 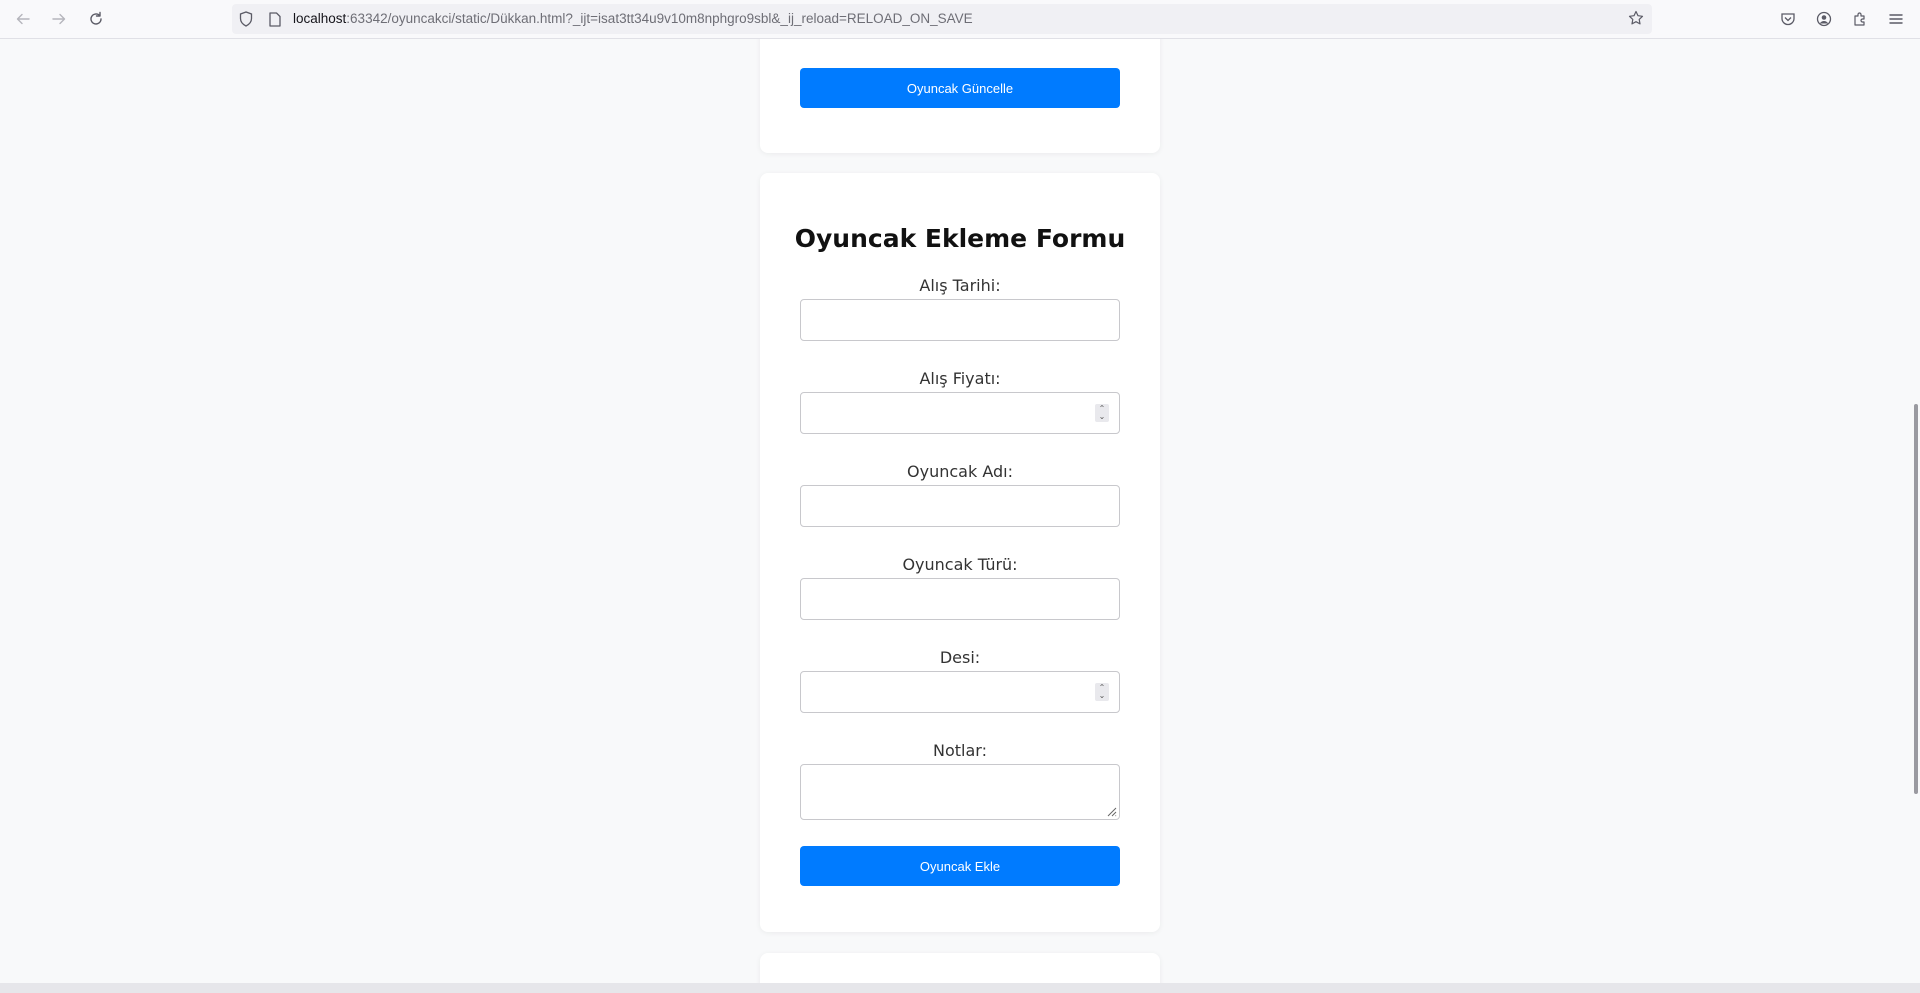 I want to click on shield-icon, so click(x=246, y=19).